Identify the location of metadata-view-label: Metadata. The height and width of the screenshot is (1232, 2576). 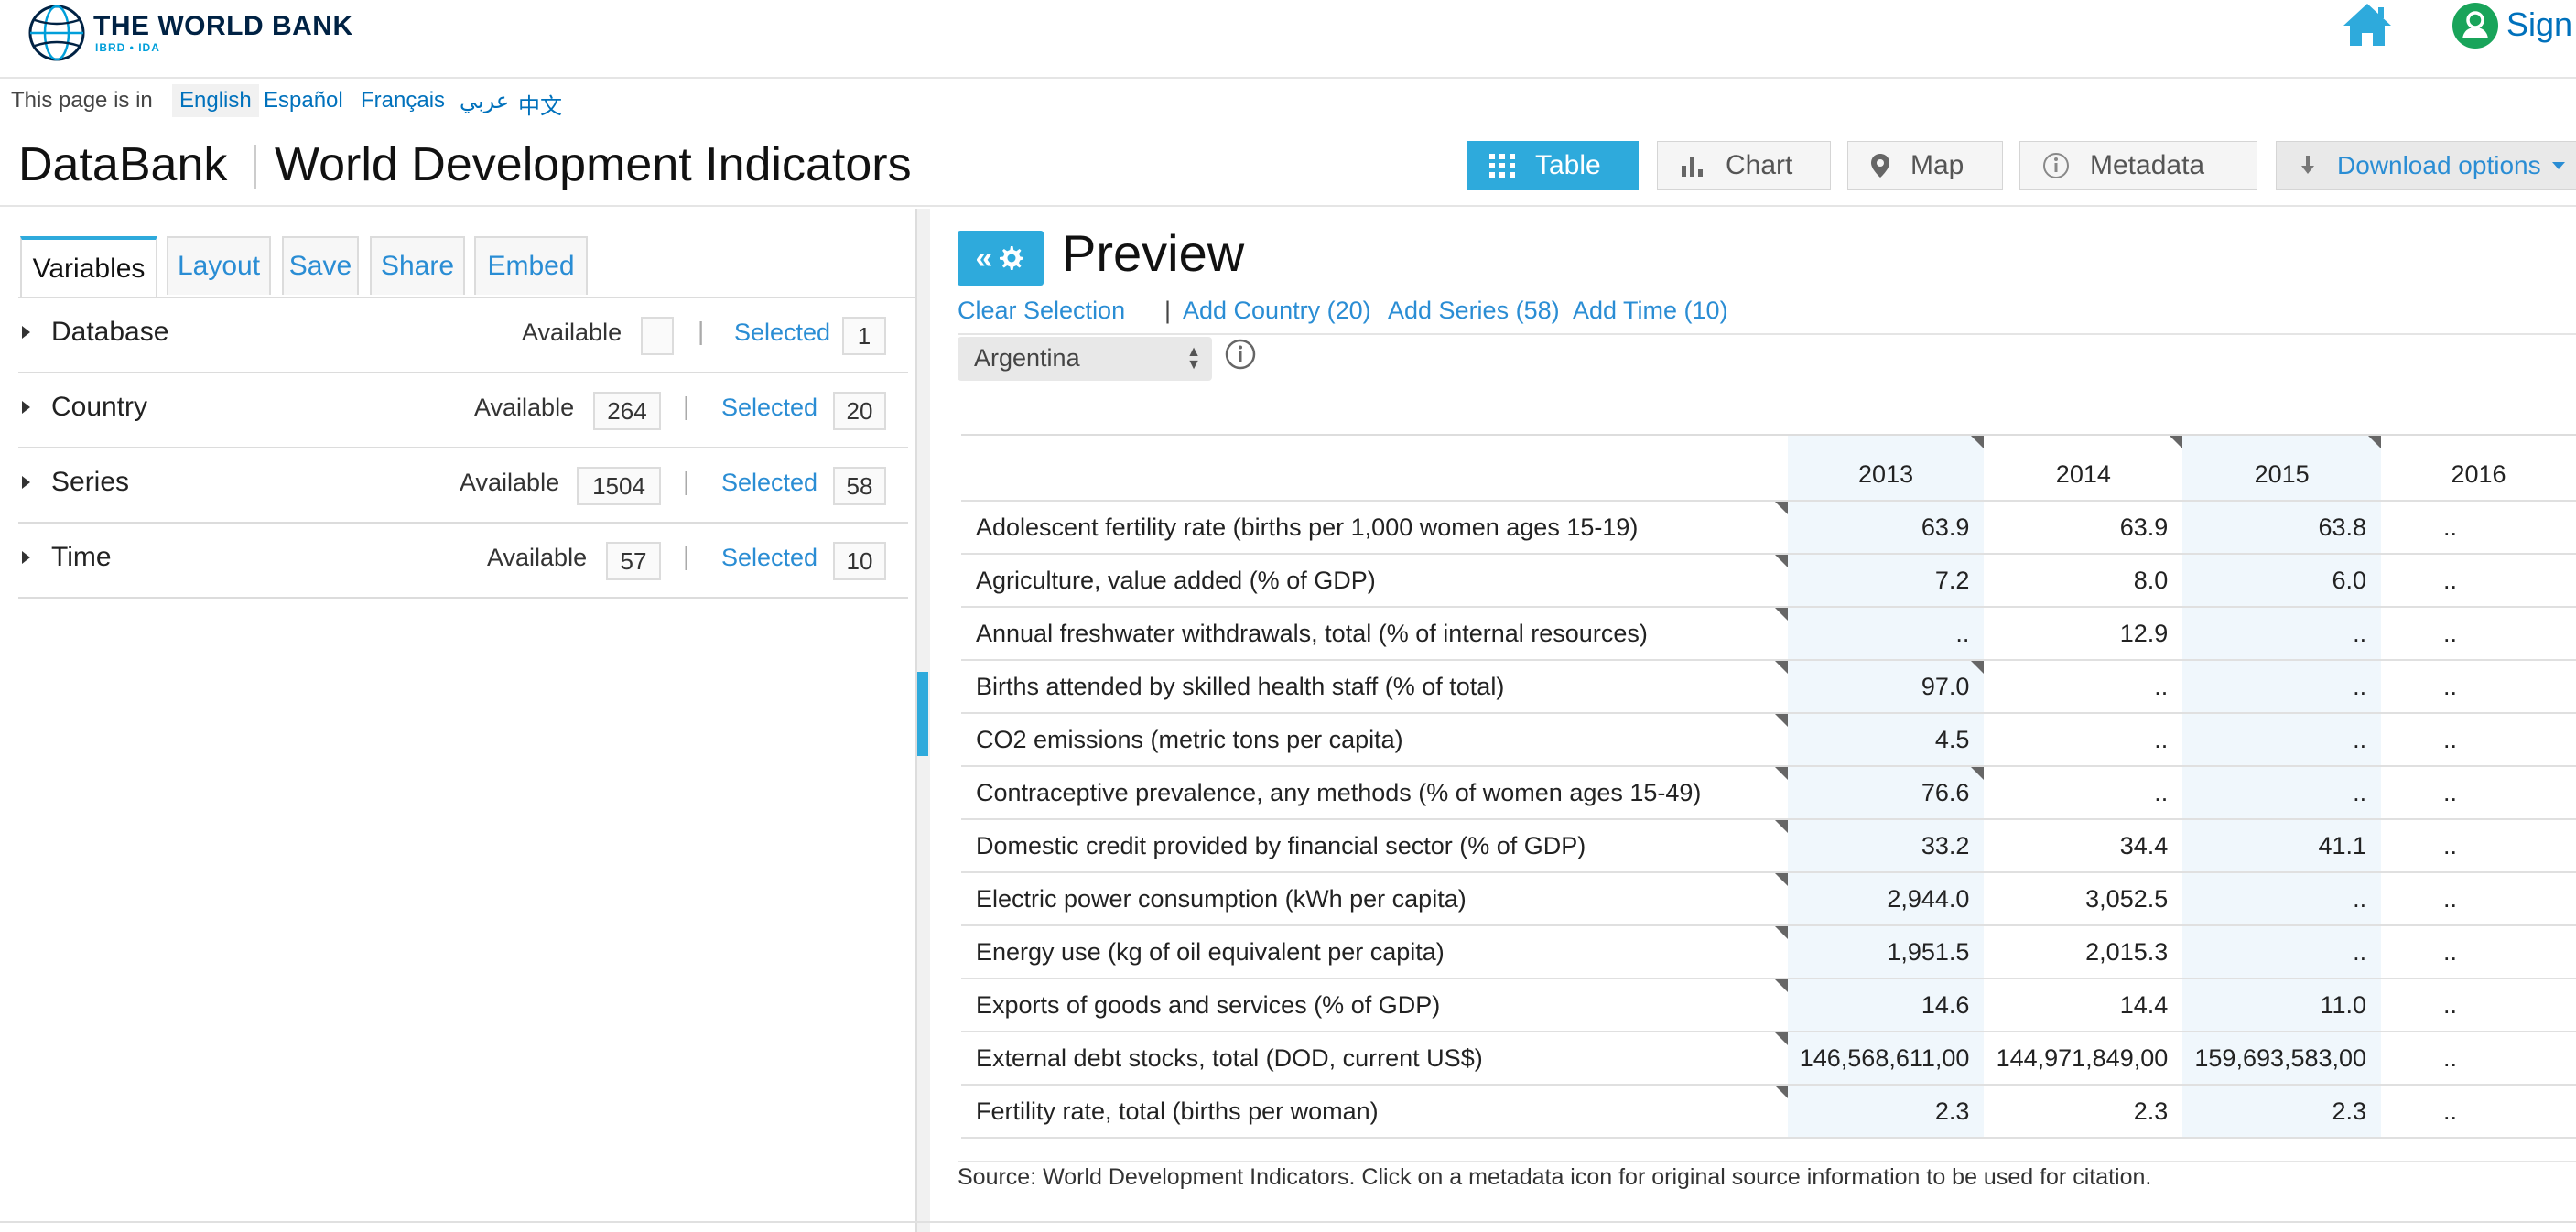
(2147, 165).